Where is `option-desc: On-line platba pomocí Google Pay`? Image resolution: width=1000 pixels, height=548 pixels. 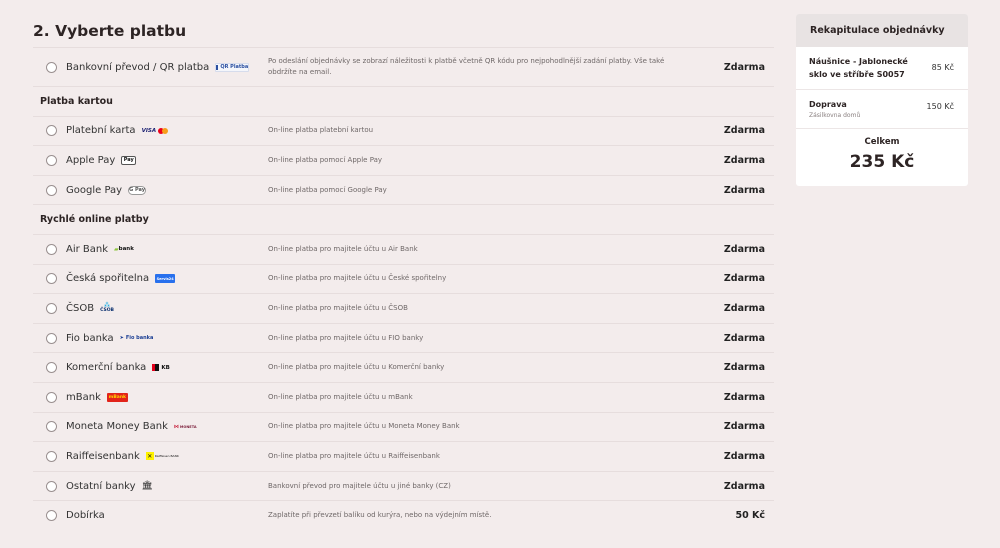
option-desc: On-line platba pomocí Google Pay is located at coordinates (327, 189).